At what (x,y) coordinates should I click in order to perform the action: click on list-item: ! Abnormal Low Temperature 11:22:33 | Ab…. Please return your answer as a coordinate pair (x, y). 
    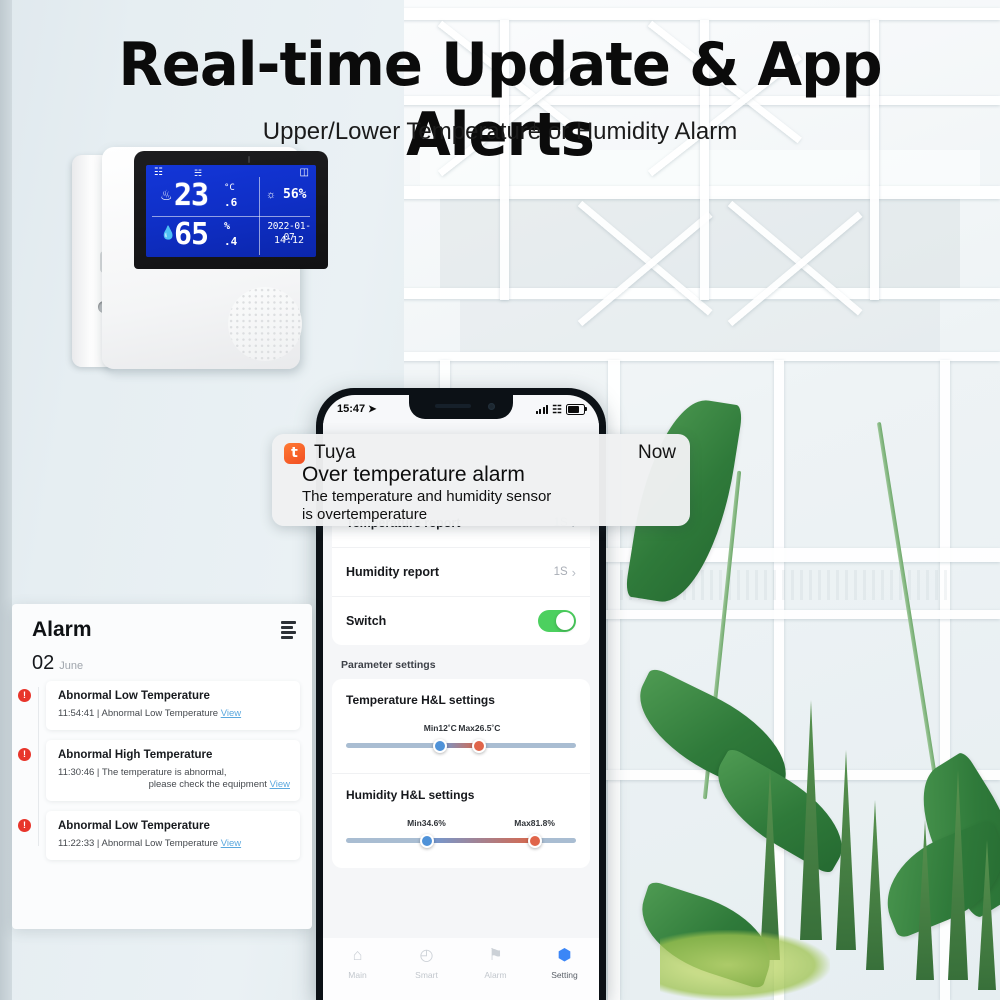
    Looking at the image, I should click on (159, 835).